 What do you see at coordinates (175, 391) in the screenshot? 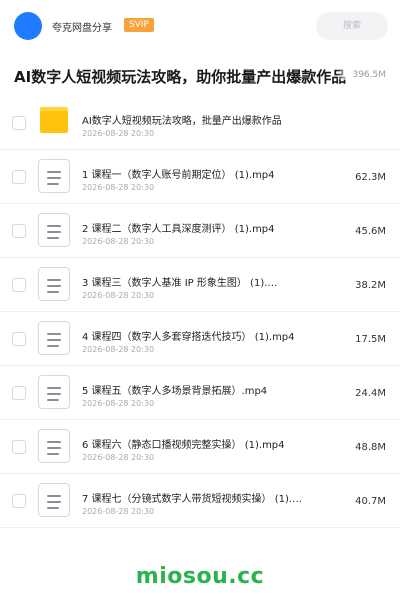
I see `file-name: 5 课程五（数字人多场景背景拓展）.mp4` at bounding box center [175, 391].